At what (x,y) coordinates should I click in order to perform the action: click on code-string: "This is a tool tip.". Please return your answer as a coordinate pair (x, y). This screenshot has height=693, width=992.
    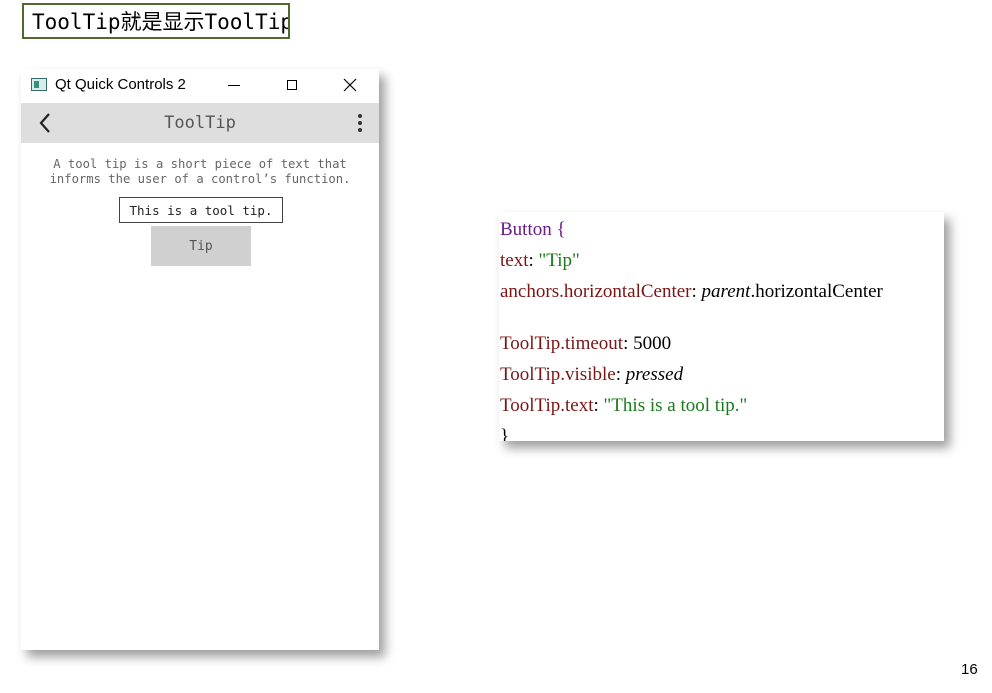
    Looking at the image, I should click on (675, 405).